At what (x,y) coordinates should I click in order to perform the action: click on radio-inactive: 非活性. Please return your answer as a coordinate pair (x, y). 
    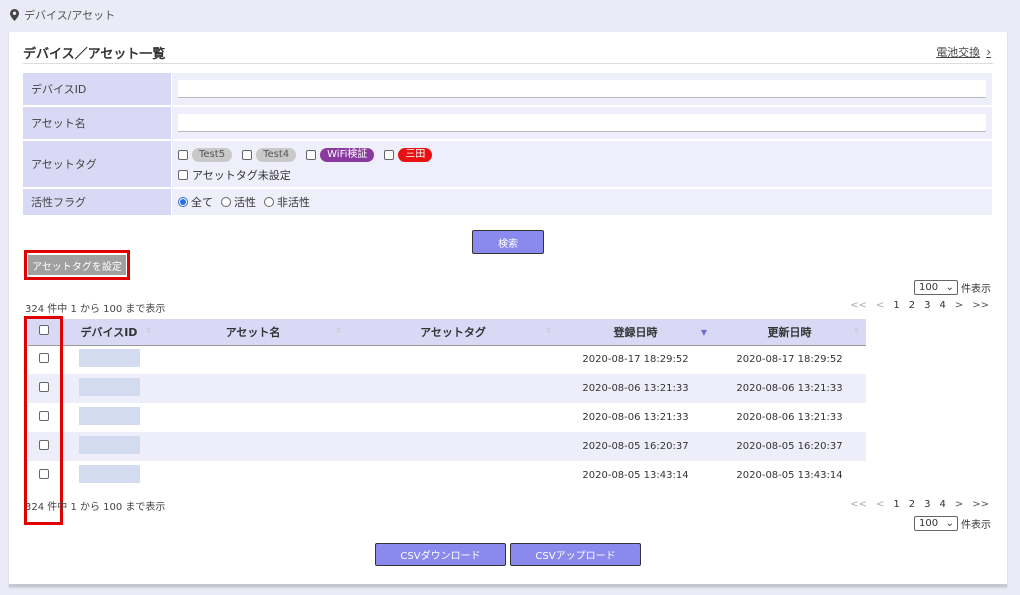
    Looking at the image, I should click on (287, 202).